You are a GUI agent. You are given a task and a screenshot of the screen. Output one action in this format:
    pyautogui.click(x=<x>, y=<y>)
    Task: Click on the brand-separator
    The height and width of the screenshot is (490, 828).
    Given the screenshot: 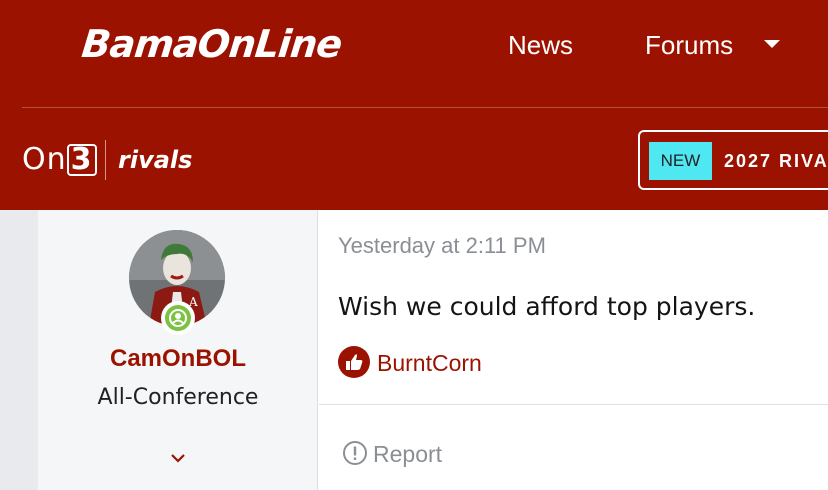 What is the action you would take?
    pyautogui.click(x=105, y=160)
    